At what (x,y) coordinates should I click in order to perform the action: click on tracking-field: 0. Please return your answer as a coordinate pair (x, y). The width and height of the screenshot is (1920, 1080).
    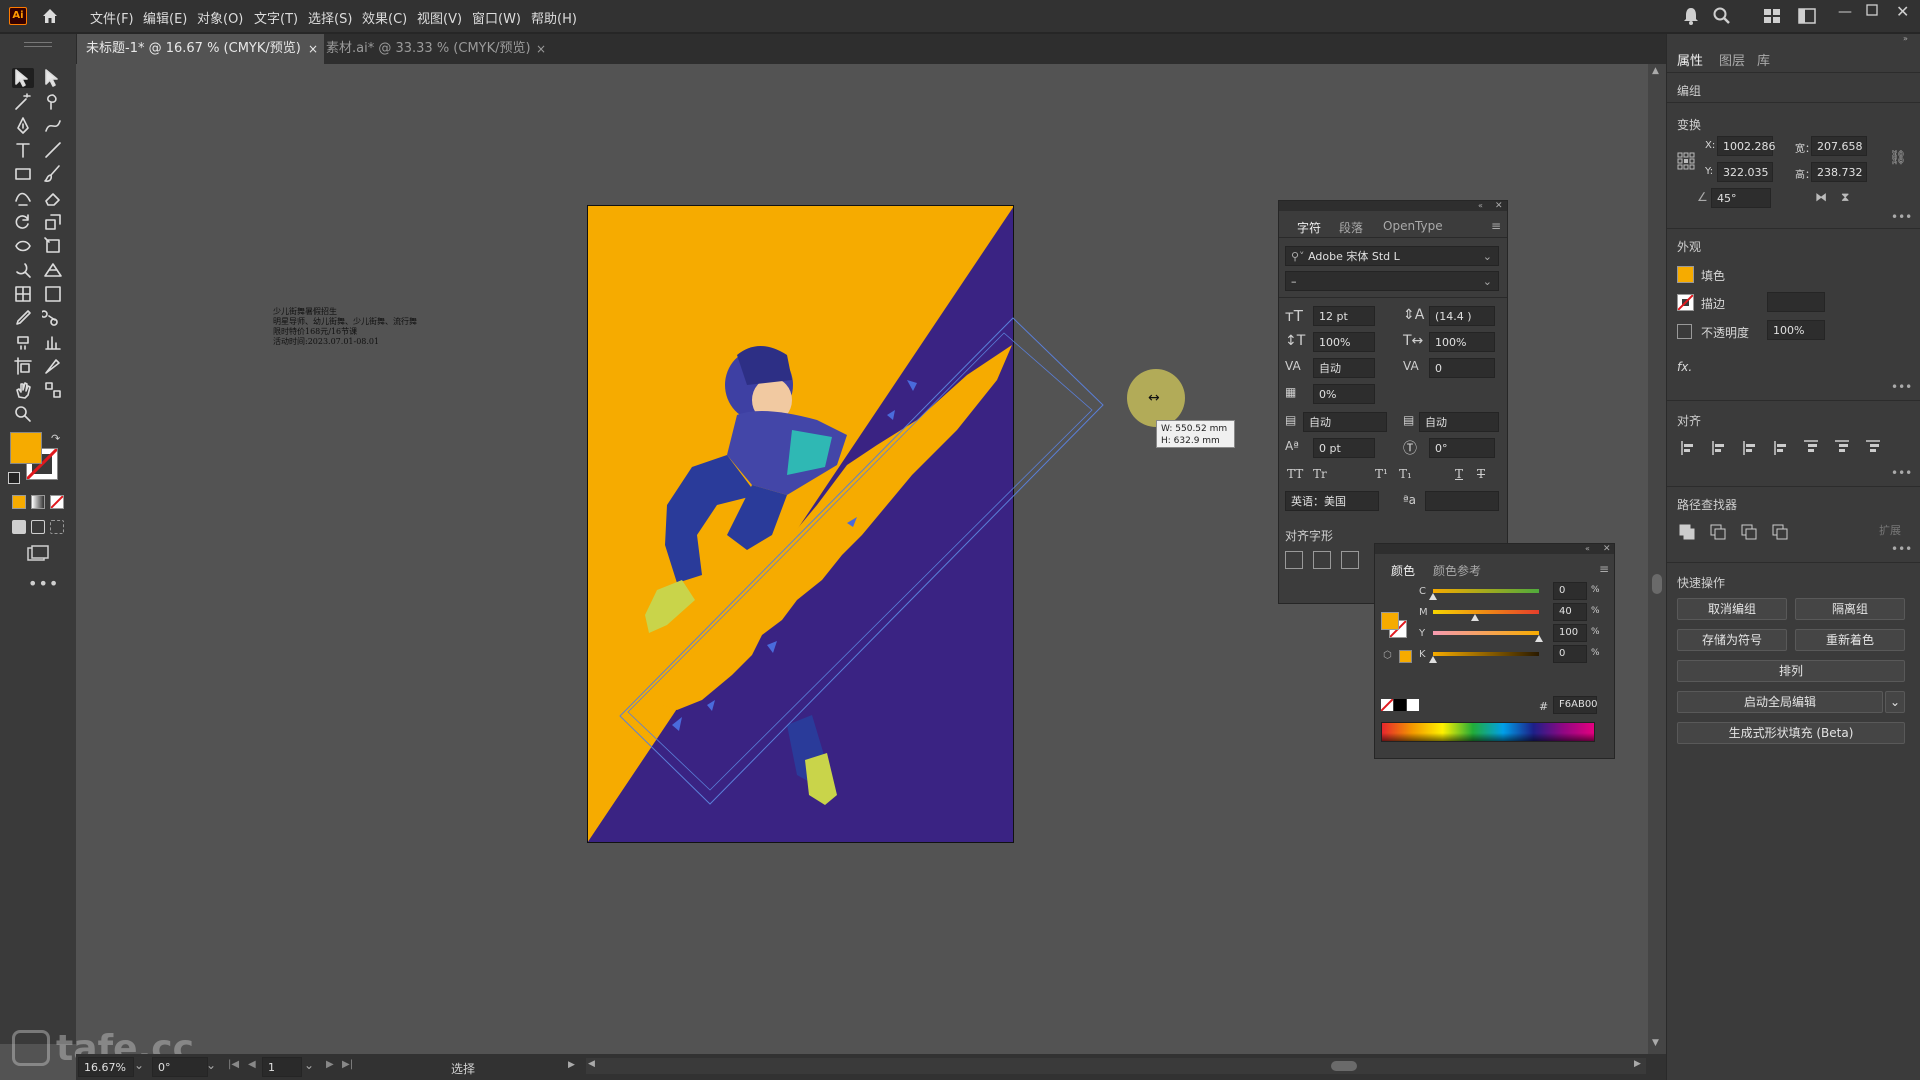
    Looking at the image, I should click on (1462, 368).